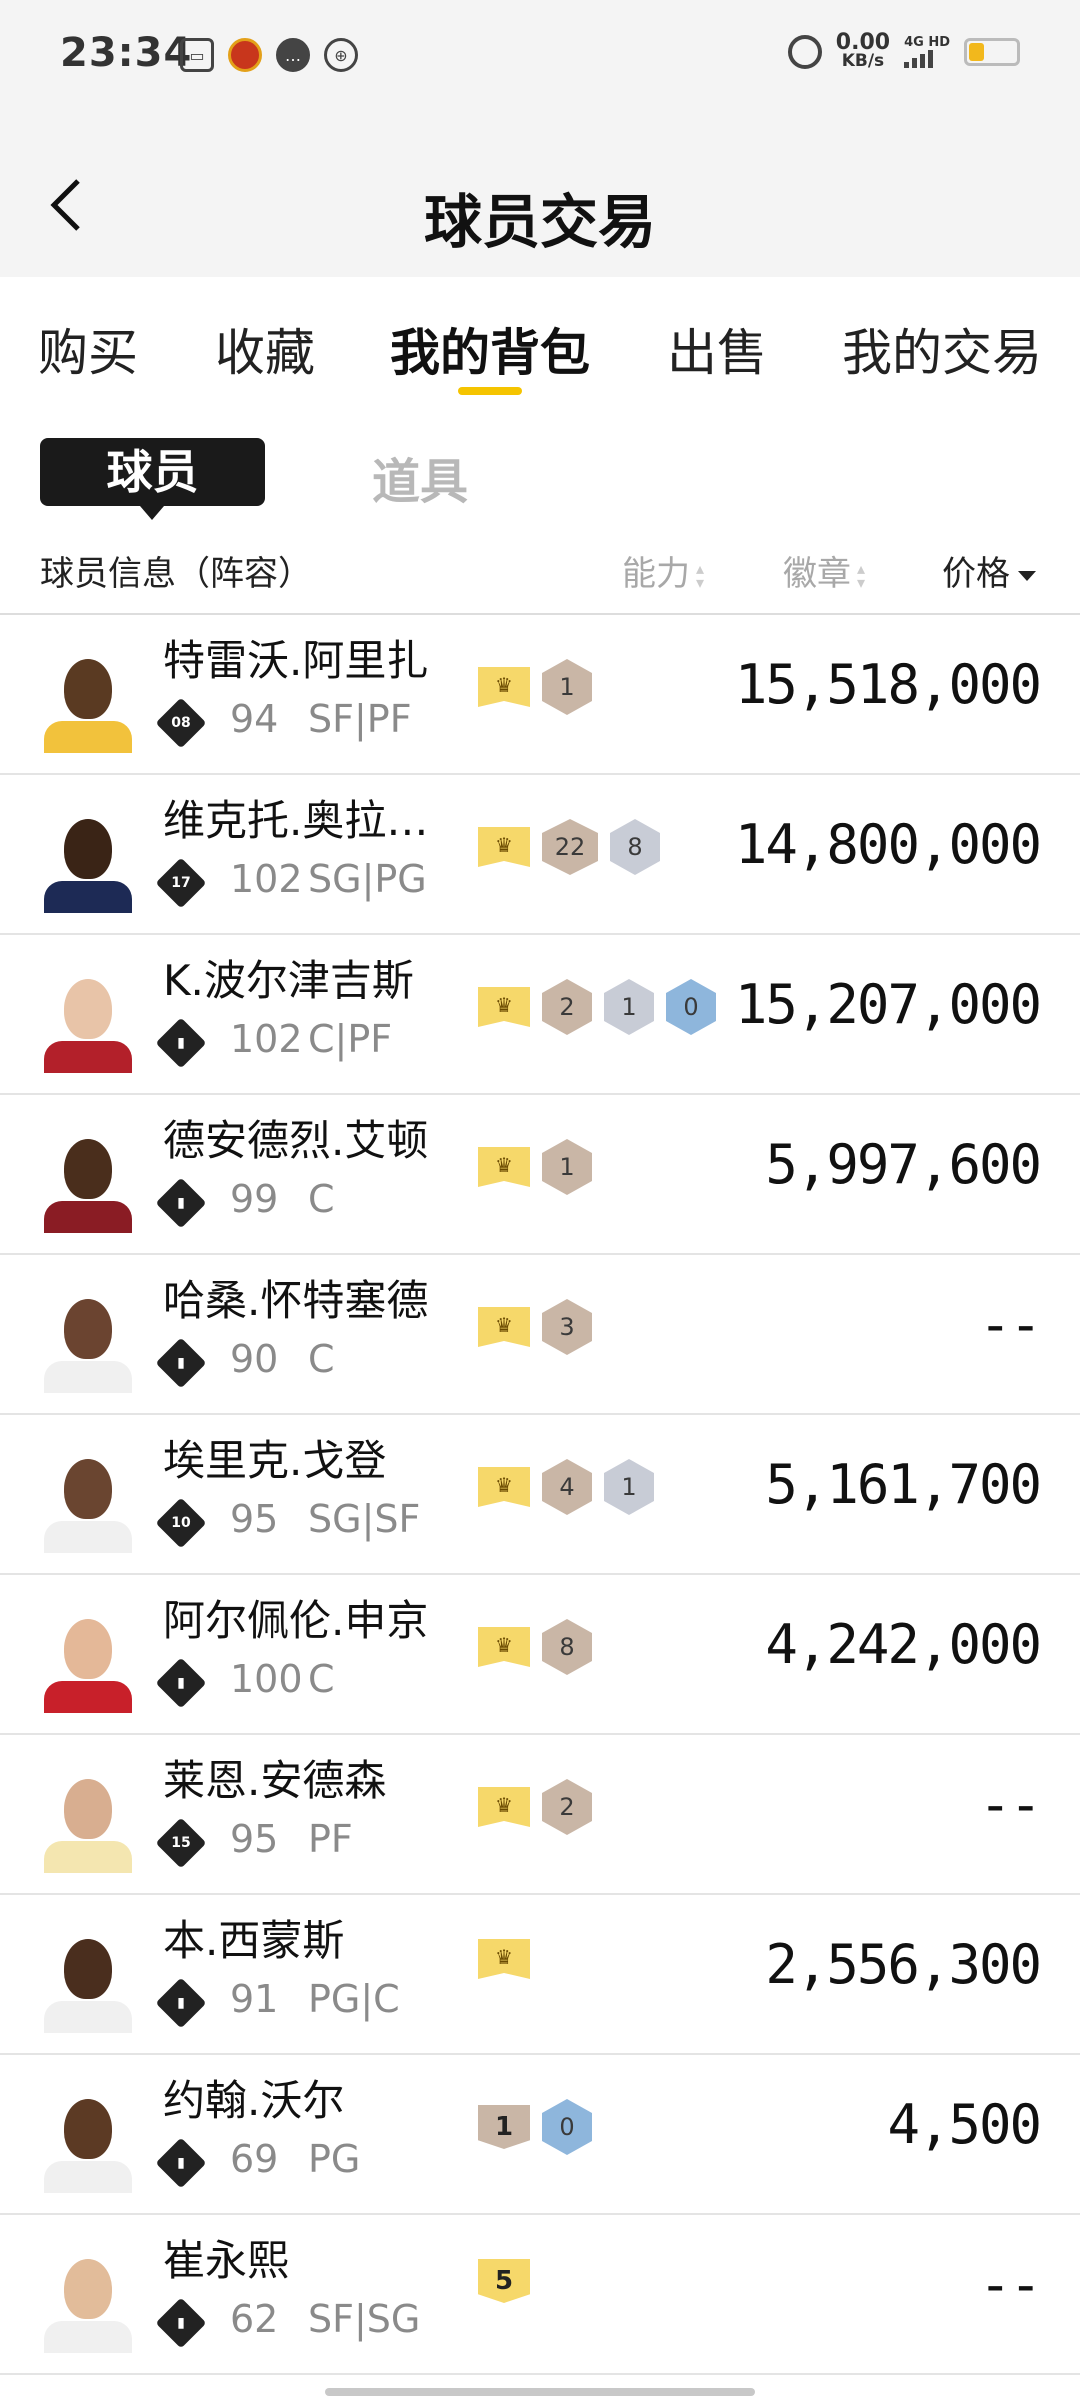 This screenshot has height=2400, width=1080. What do you see at coordinates (535, 1327) in the screenshot?
I see `badge-group: ♛ 3` at bounding box center [535, 1327].